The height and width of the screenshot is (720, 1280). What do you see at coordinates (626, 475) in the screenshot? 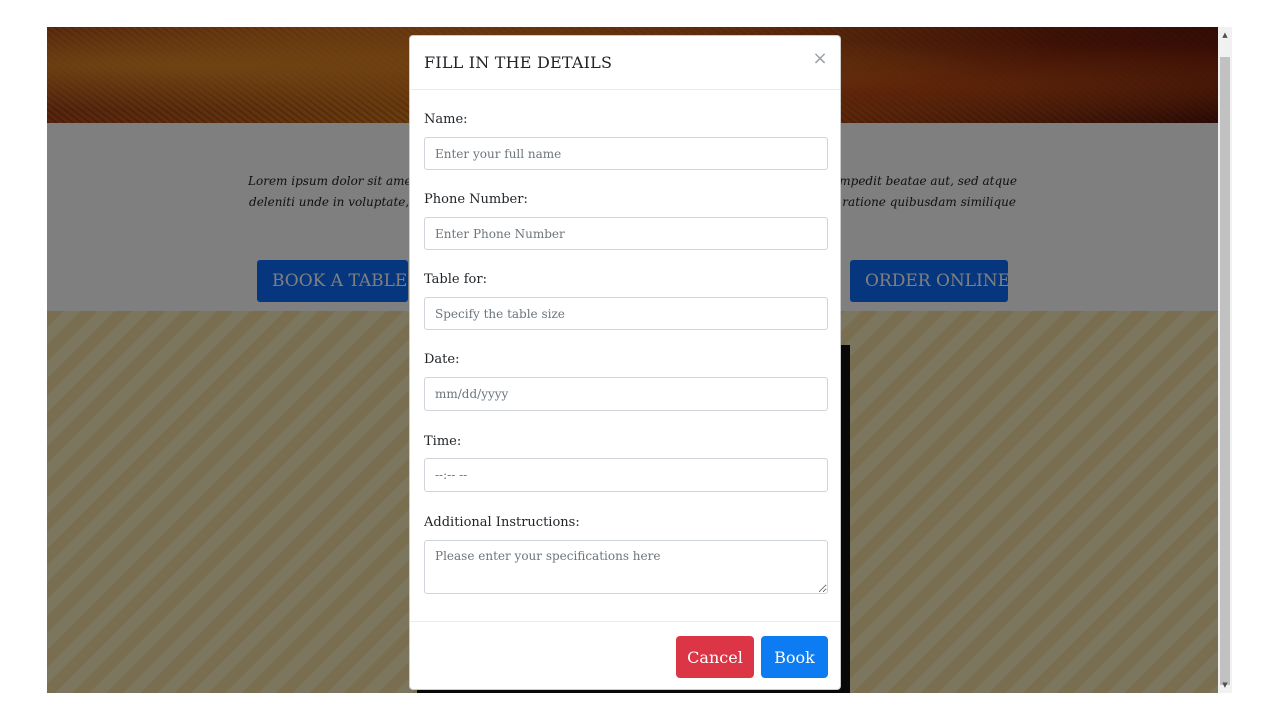
I see `time-input` at bounding box center [626, 475].